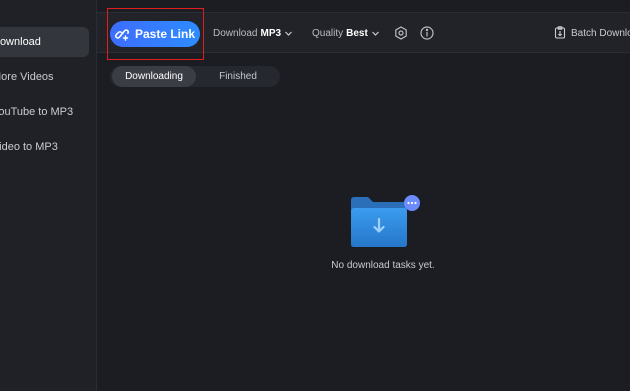 The height and width of the screenshot is (391, 630). I want to click on sidebar-item-youtube-to-mp3: YouTube to MP3, so click(44, 112).